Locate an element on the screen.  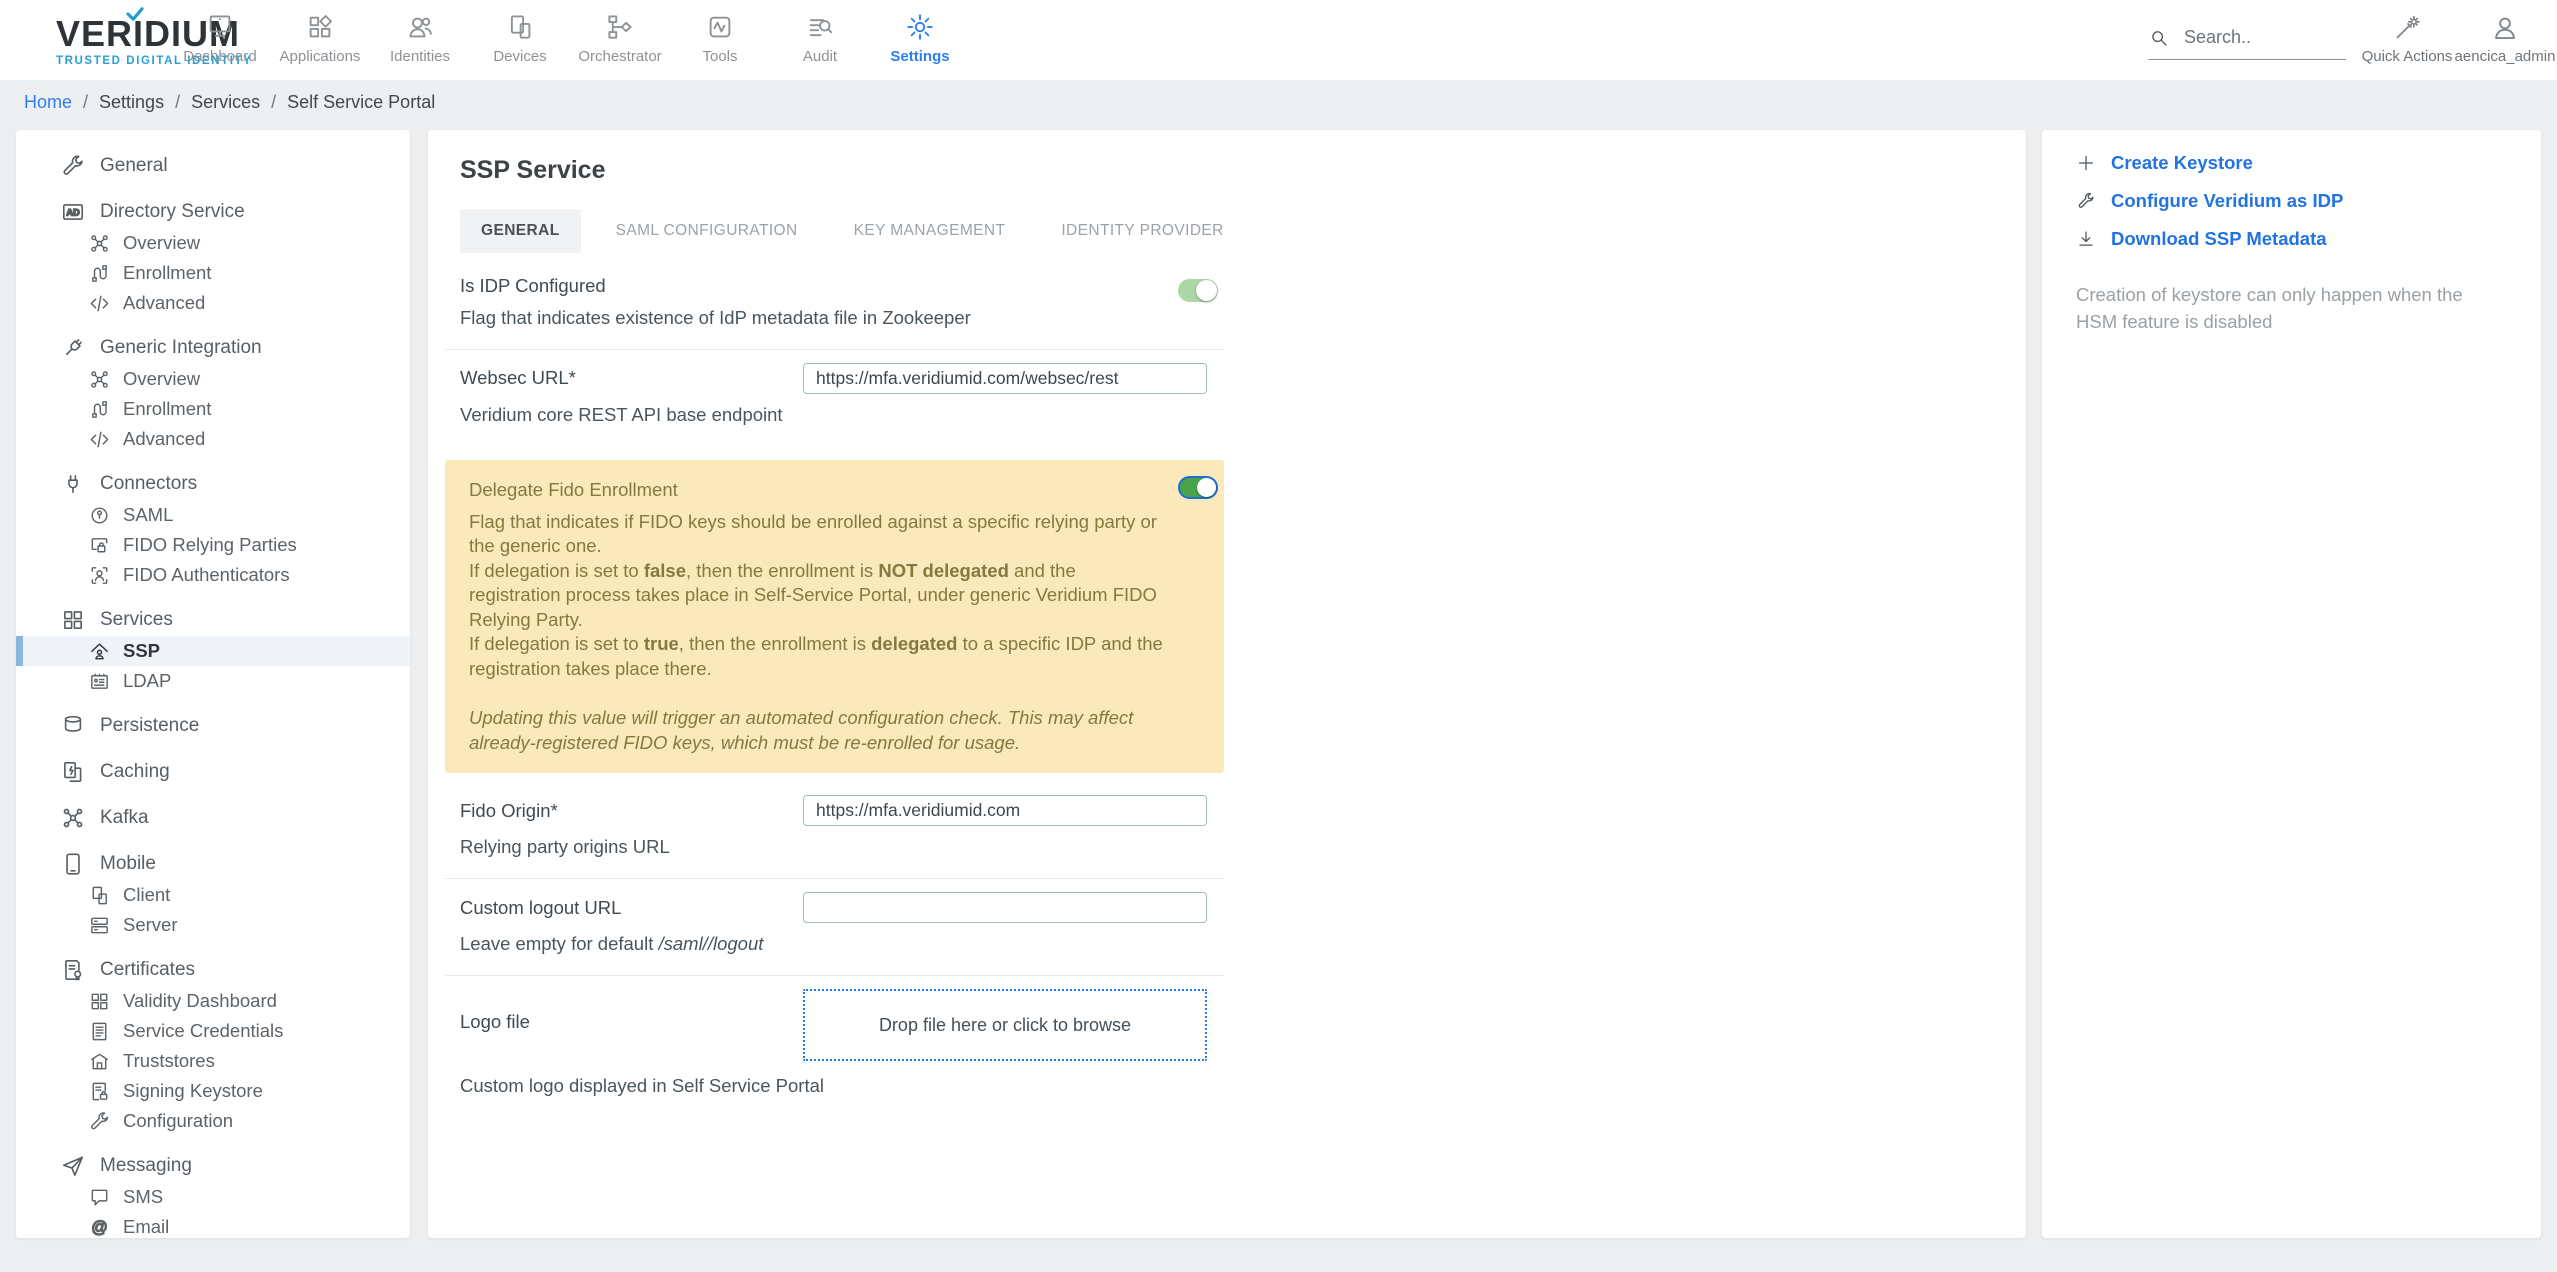
search-icon is located at coordinates (2159, 38).